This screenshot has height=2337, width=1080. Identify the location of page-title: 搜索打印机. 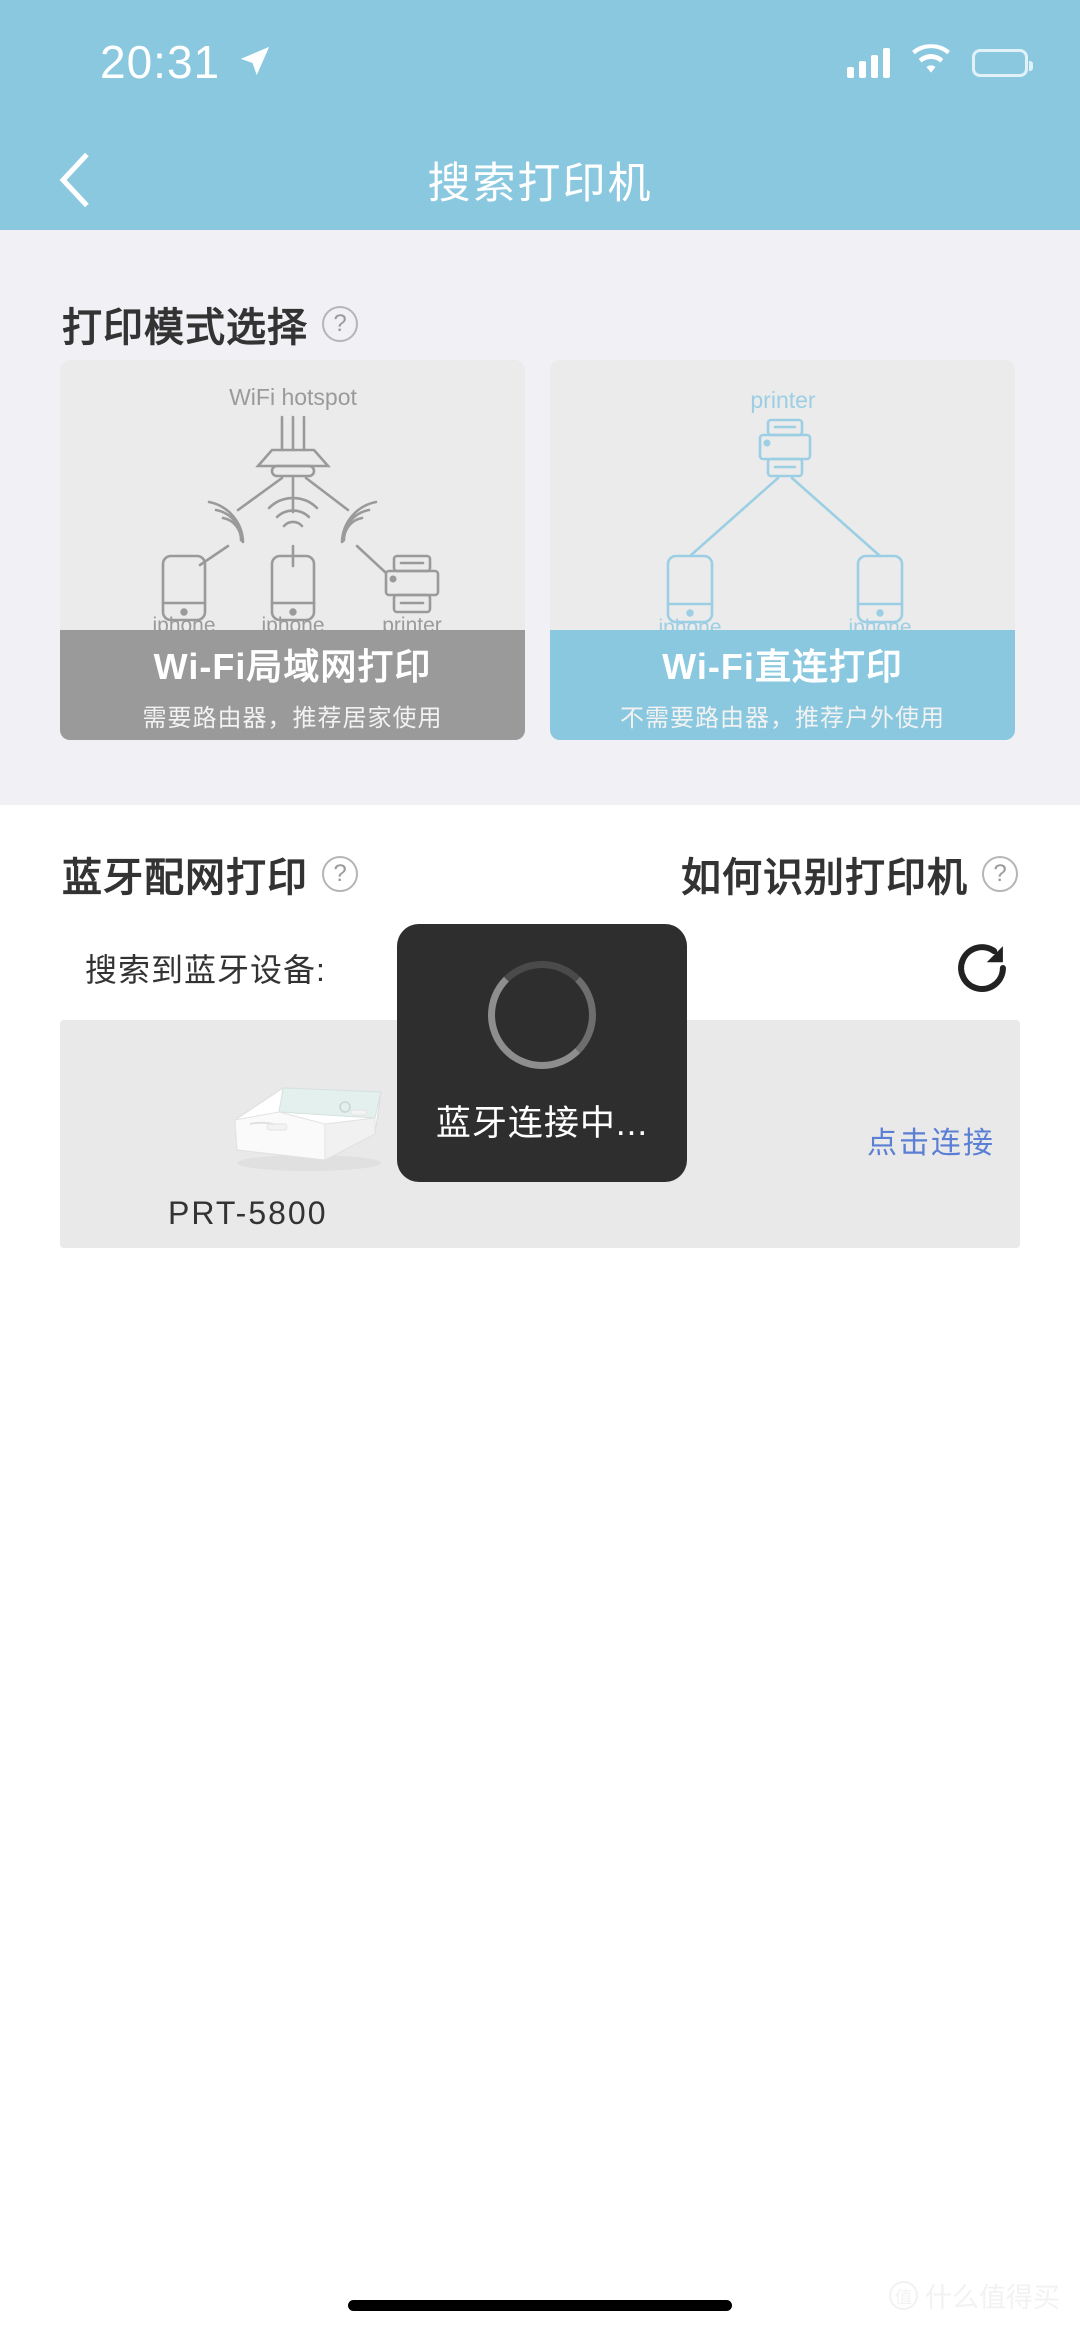
(540, 184).